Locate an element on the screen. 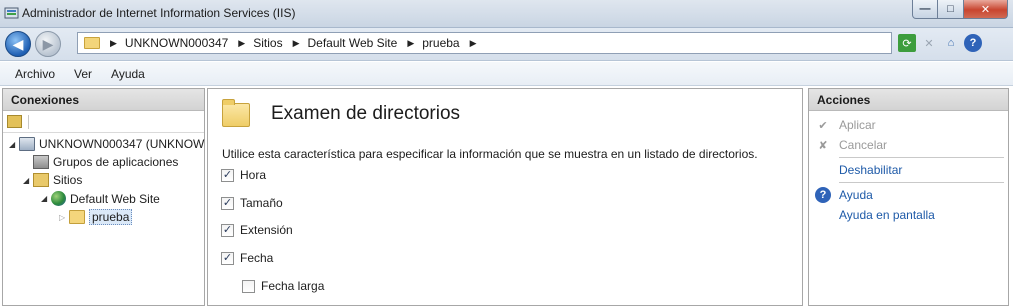 This screenshot has height=306, width=1013. home-icon: ⌂ is located at coordinates (951, 43).